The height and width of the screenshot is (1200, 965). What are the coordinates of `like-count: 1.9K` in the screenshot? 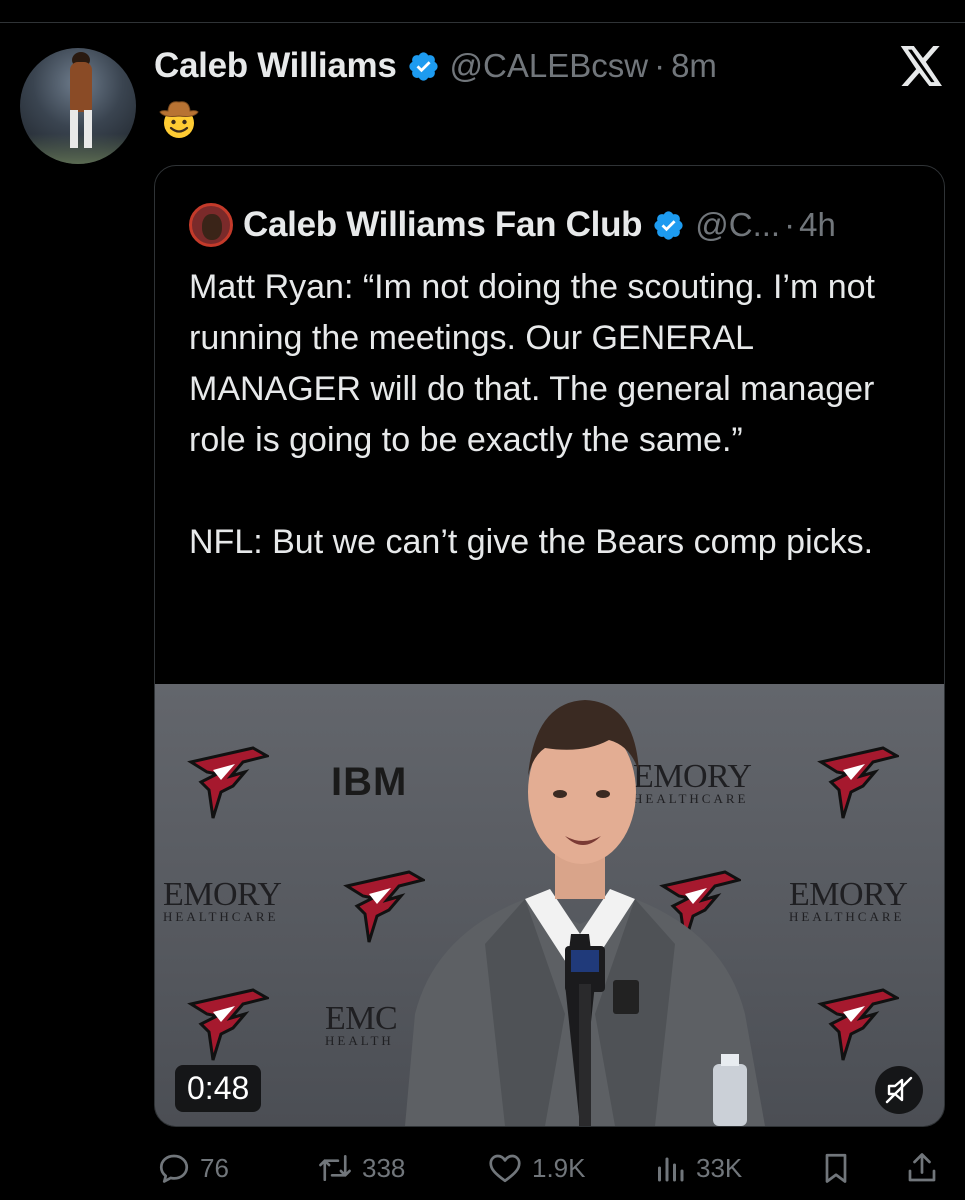 It's located at (559, 1167).